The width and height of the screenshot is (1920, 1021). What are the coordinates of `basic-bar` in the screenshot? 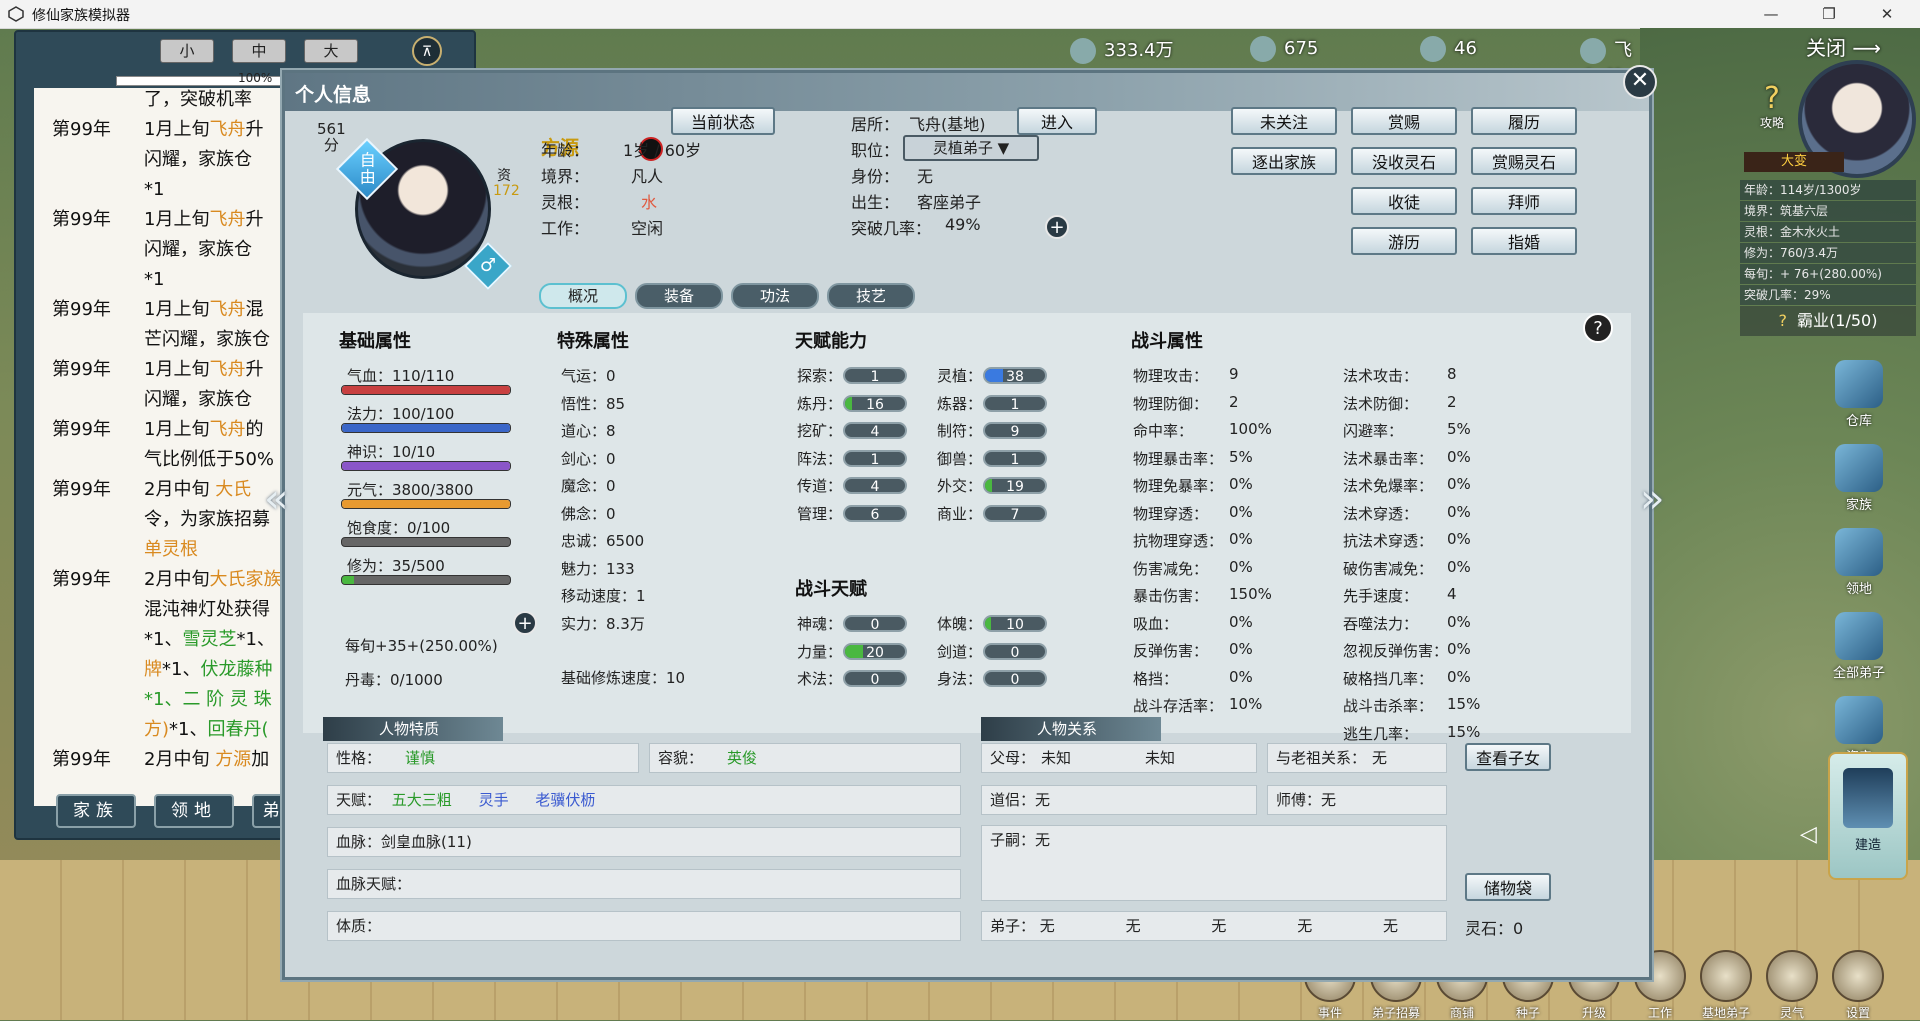 It's located at (426, 390).